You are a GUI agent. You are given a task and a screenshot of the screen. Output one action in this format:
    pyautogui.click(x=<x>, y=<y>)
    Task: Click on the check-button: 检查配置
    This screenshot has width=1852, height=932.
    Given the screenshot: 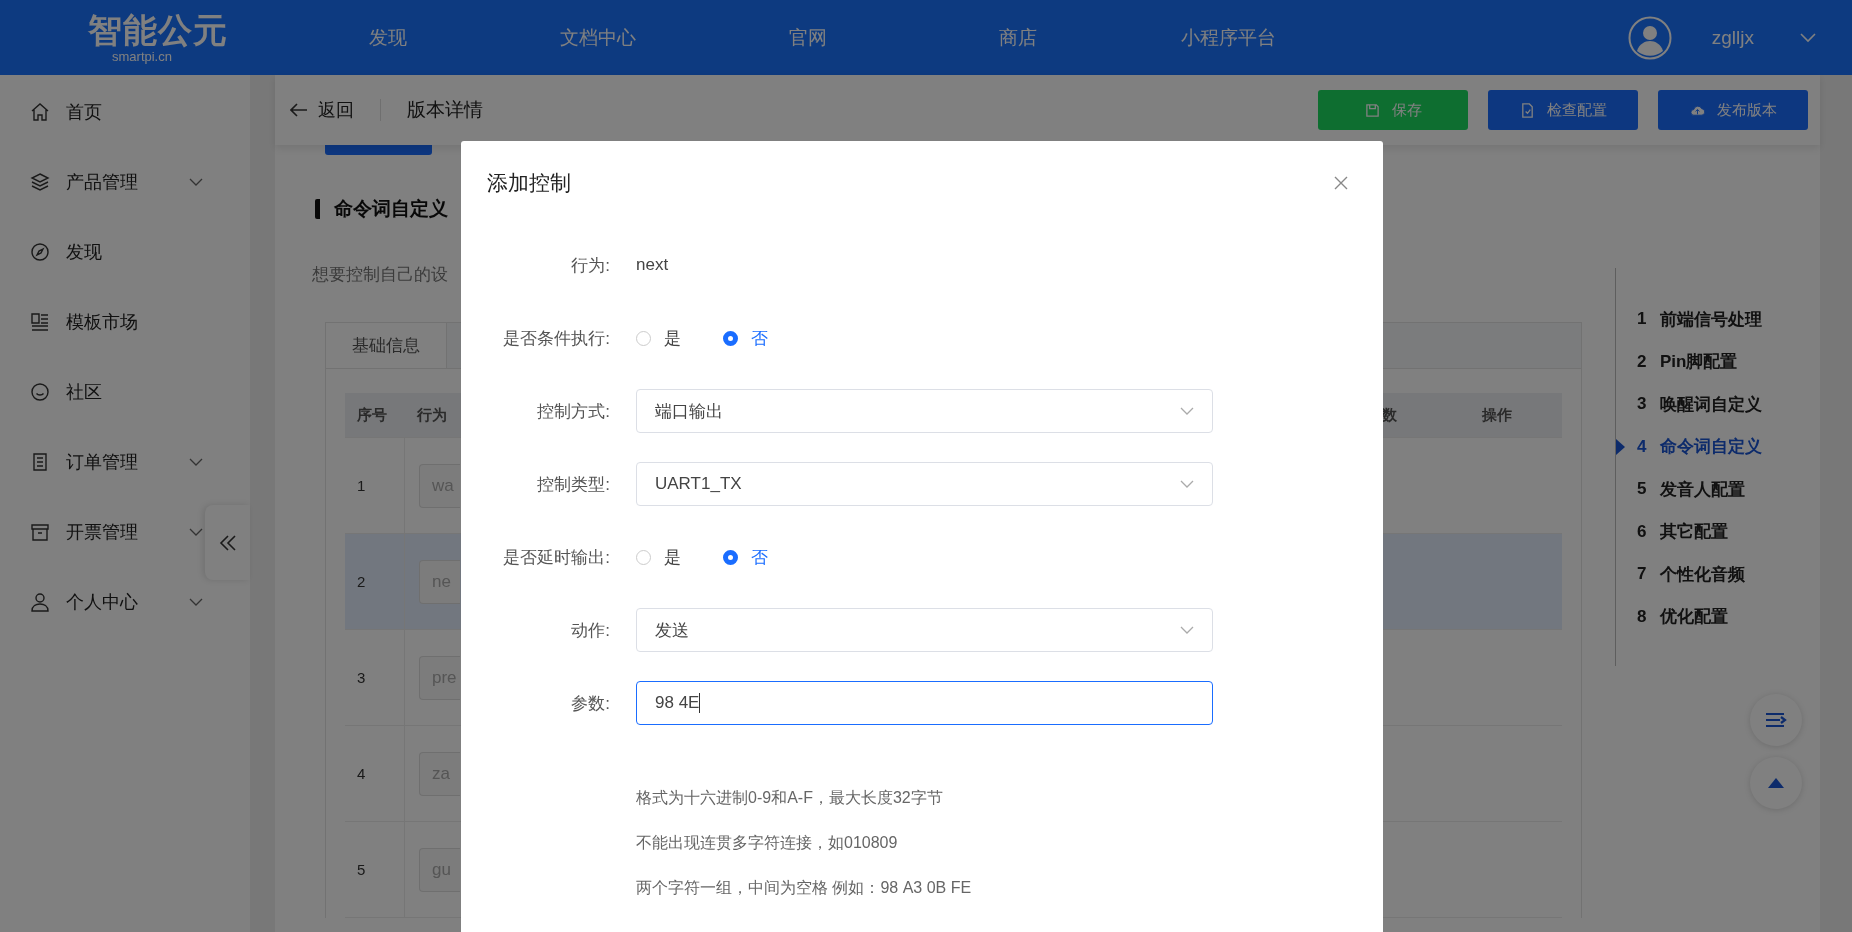 What is the action you would take?
    pyautogui.click(x=1563, y=110)
    